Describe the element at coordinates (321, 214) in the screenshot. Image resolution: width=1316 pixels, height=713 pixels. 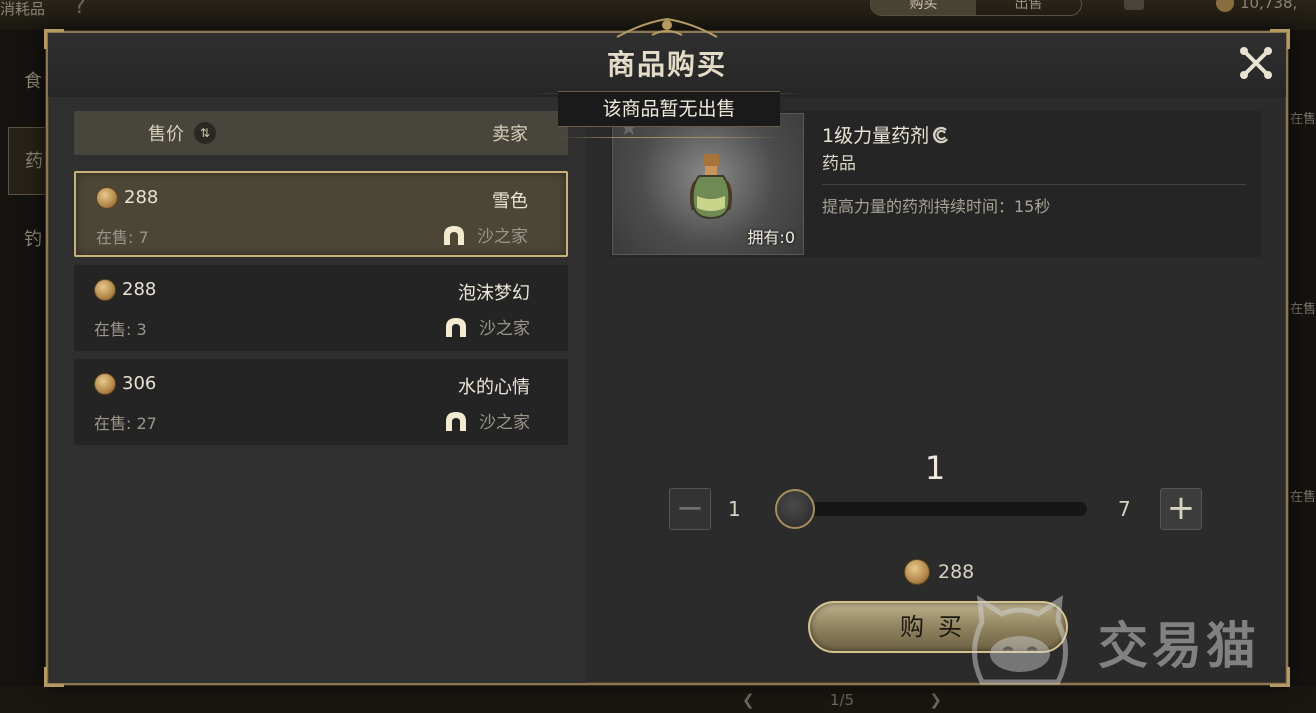
I see `listing-row: 288 雪色 在售: 7 沙之家` at that location.